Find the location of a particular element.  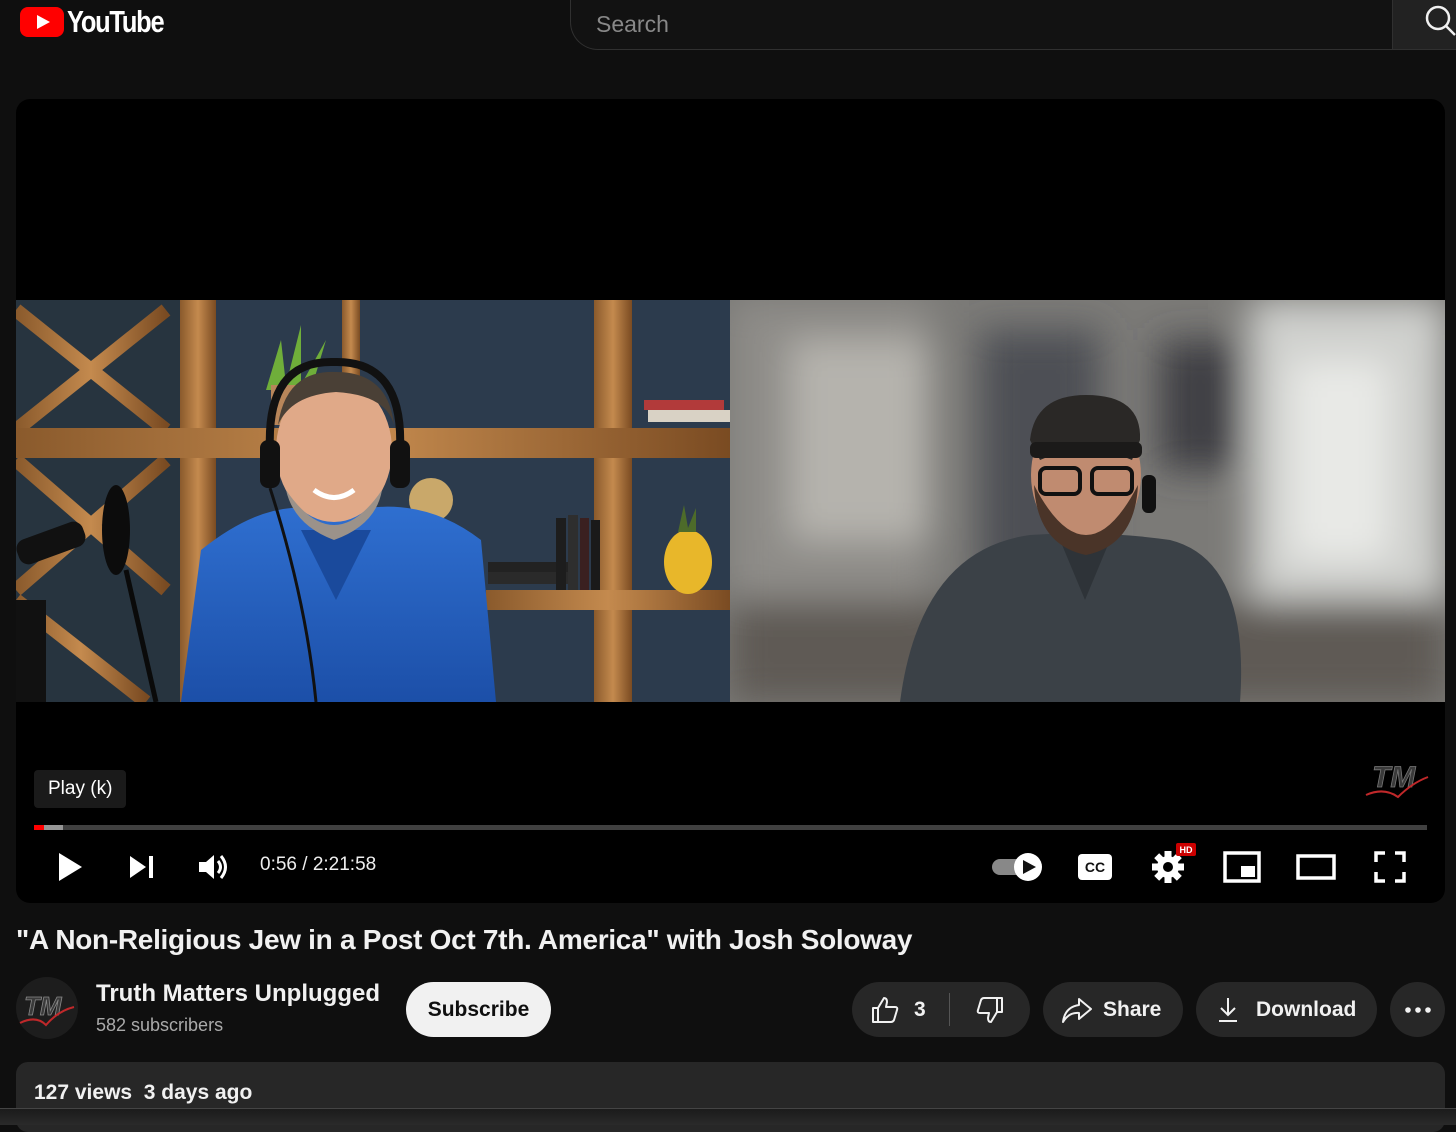

play-icon is located at coordinates (70, 867).